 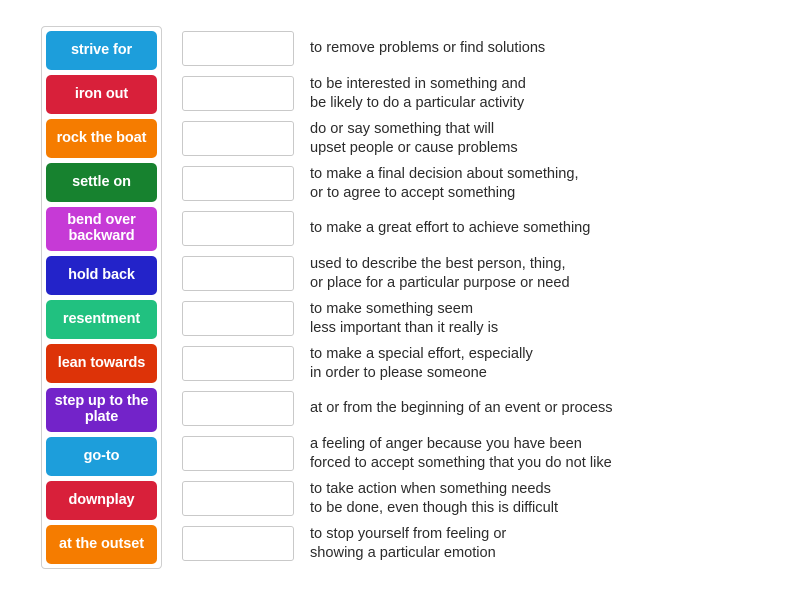 I want to click on answer-tile: downplay, so click(x=101, y=500).